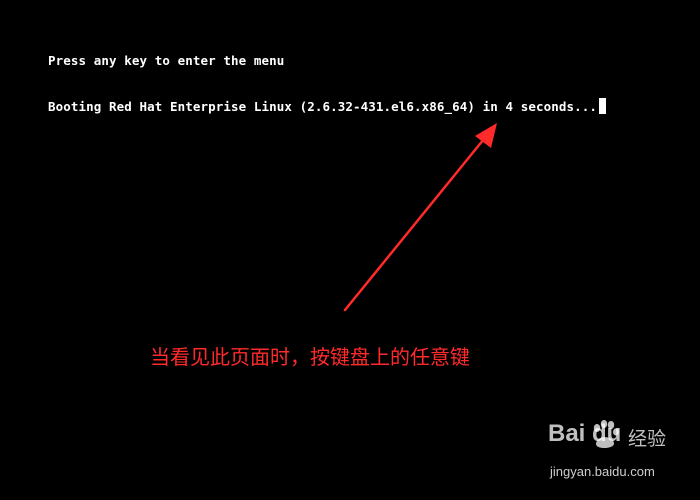 The height and width of the screenshot is (500, 700). I want to click on instruction-annotation: 当看见此页面时，按键盘上的任意键, so click(310, 357).